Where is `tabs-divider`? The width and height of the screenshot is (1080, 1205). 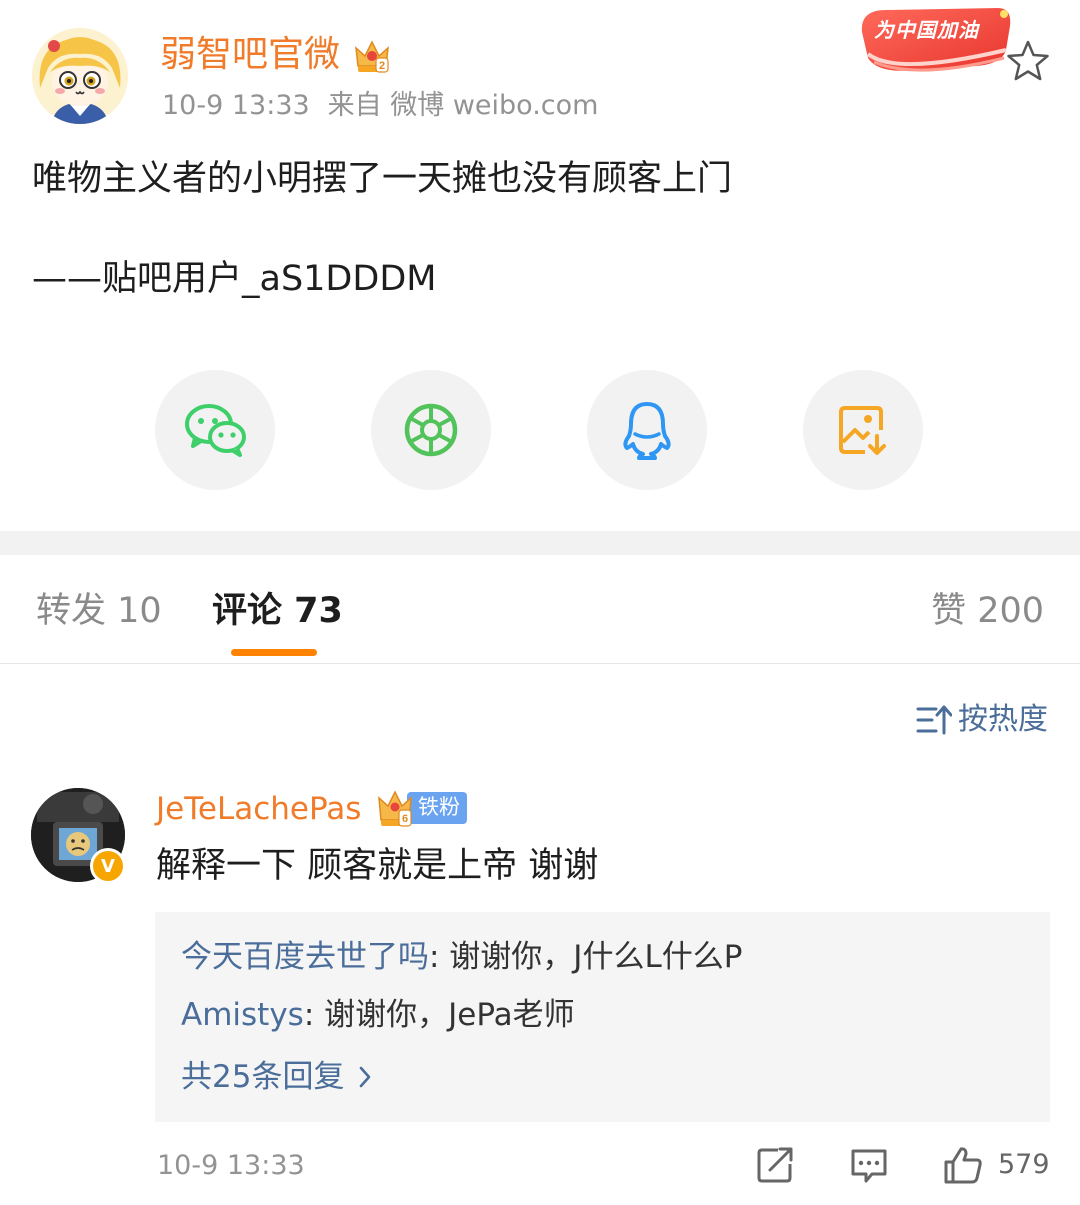
tabs-divider is located at coordinates (540, 663).